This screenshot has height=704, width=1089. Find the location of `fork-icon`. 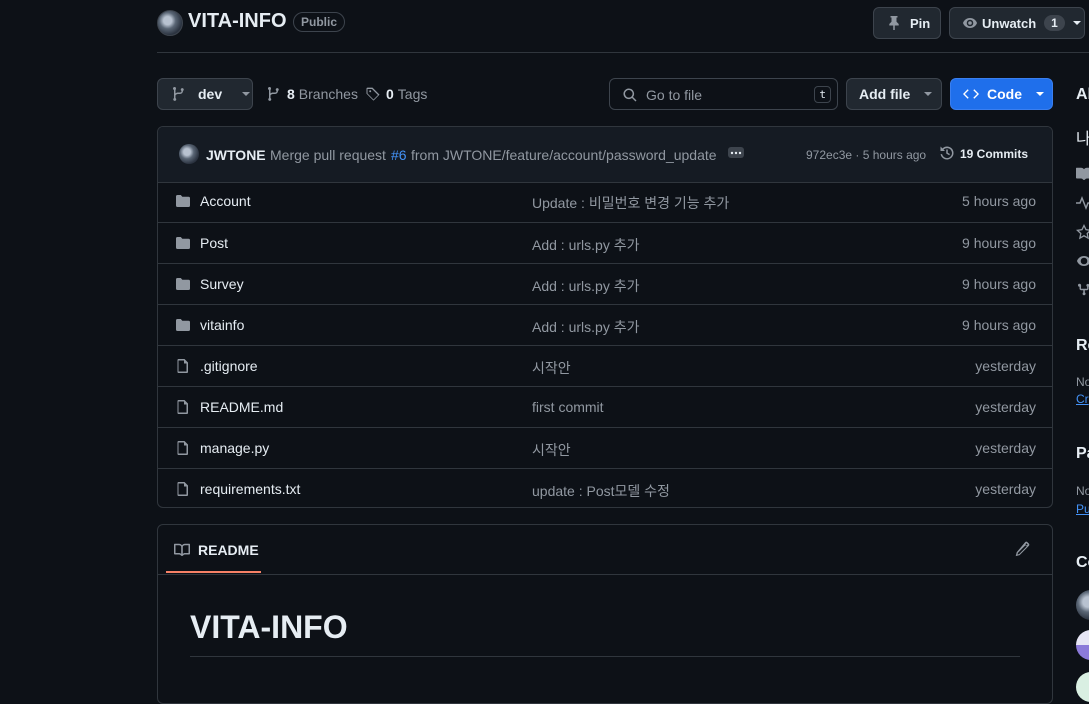

fork-icon is located at coordinates (1082, 290).